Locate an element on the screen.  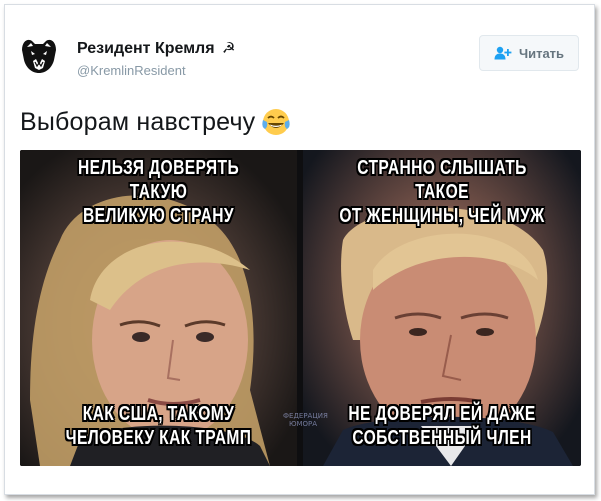
left-top-caption-line: ВЕЛИКУЮ СТРАНУ is located at coordinates (158, 216).